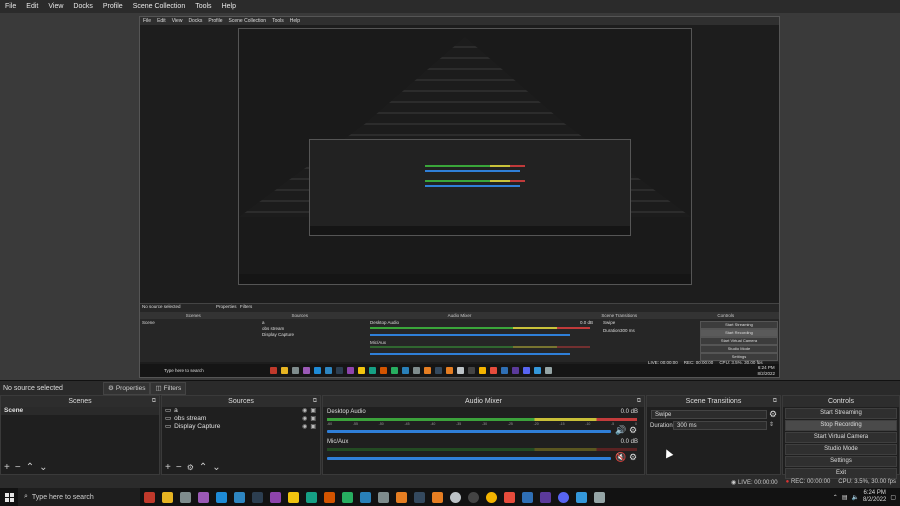 Image resolution: width=900 pixels, height=506 pixels. I want to click on menu-help: Help, so click(229, 6).